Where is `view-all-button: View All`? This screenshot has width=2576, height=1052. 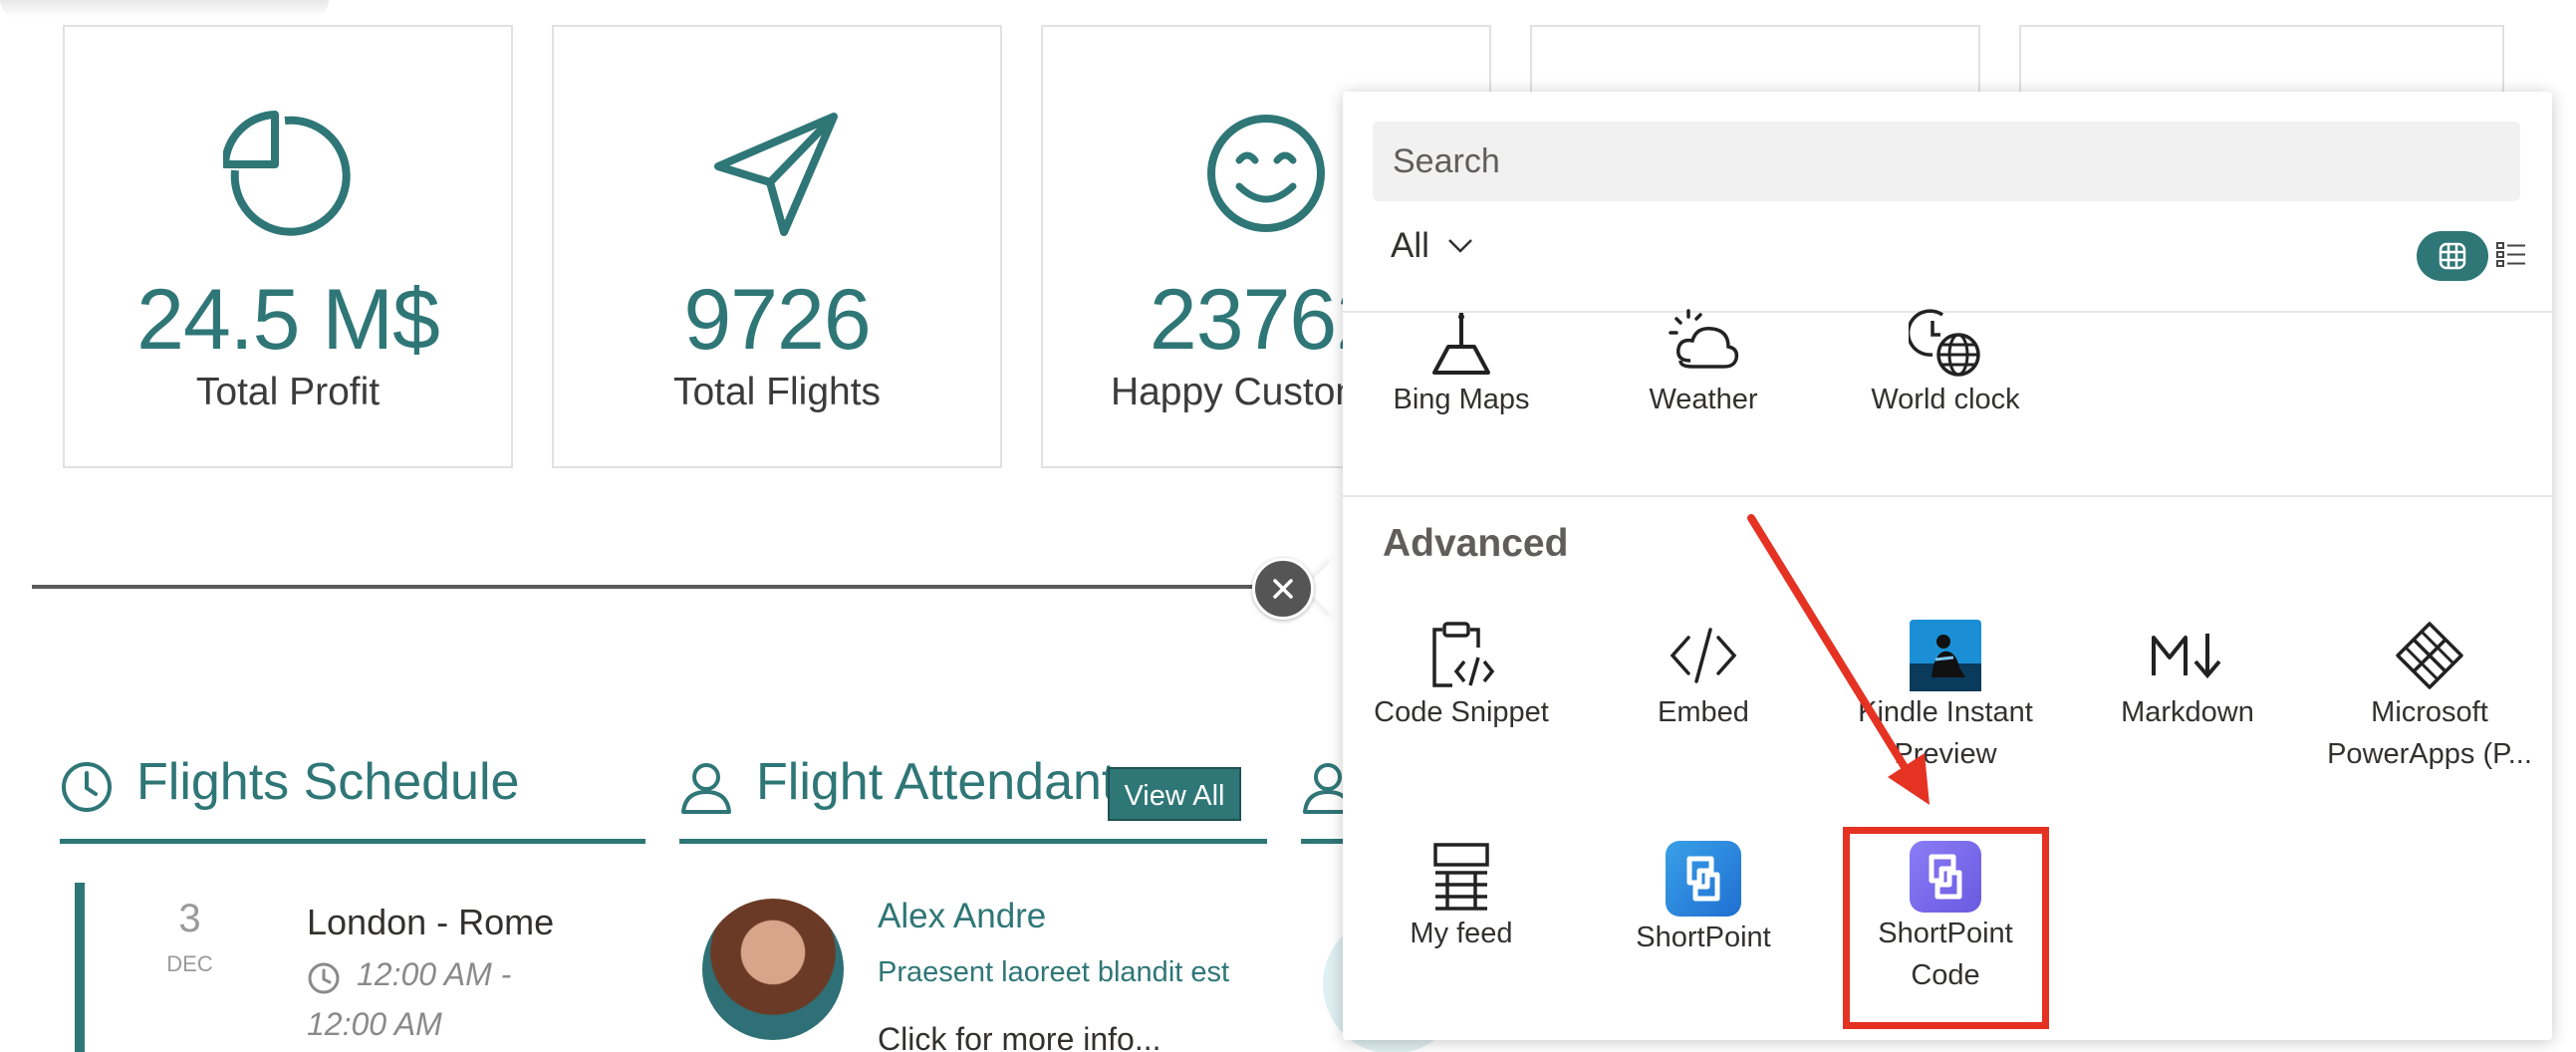 view-all-button: View All is located at coordinates (1174, 794).